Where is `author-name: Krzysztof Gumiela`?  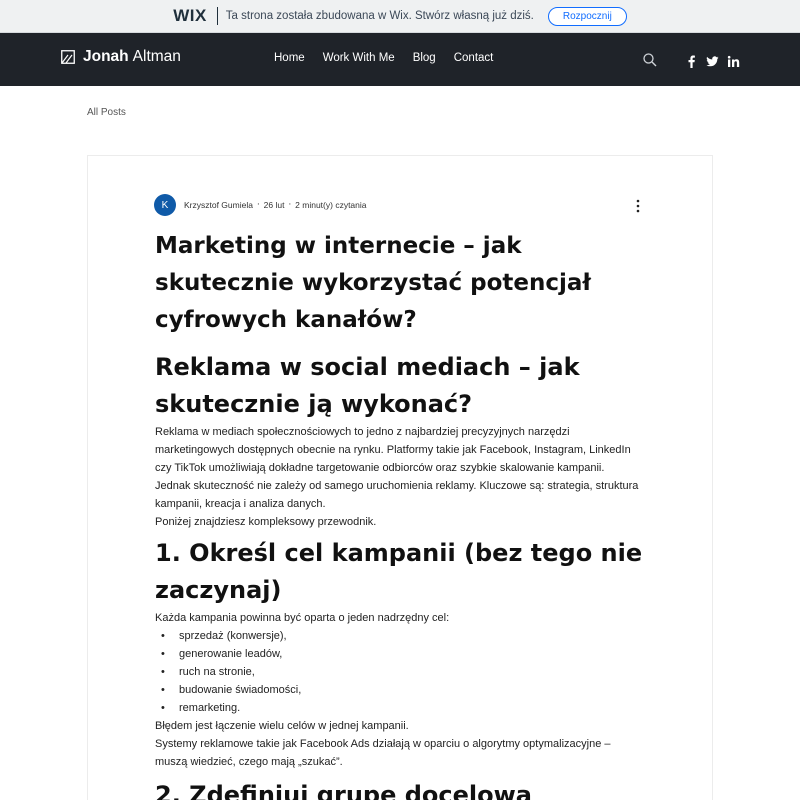 author-name: Krzysztof Gumiela is located at coordinates (218, 205).